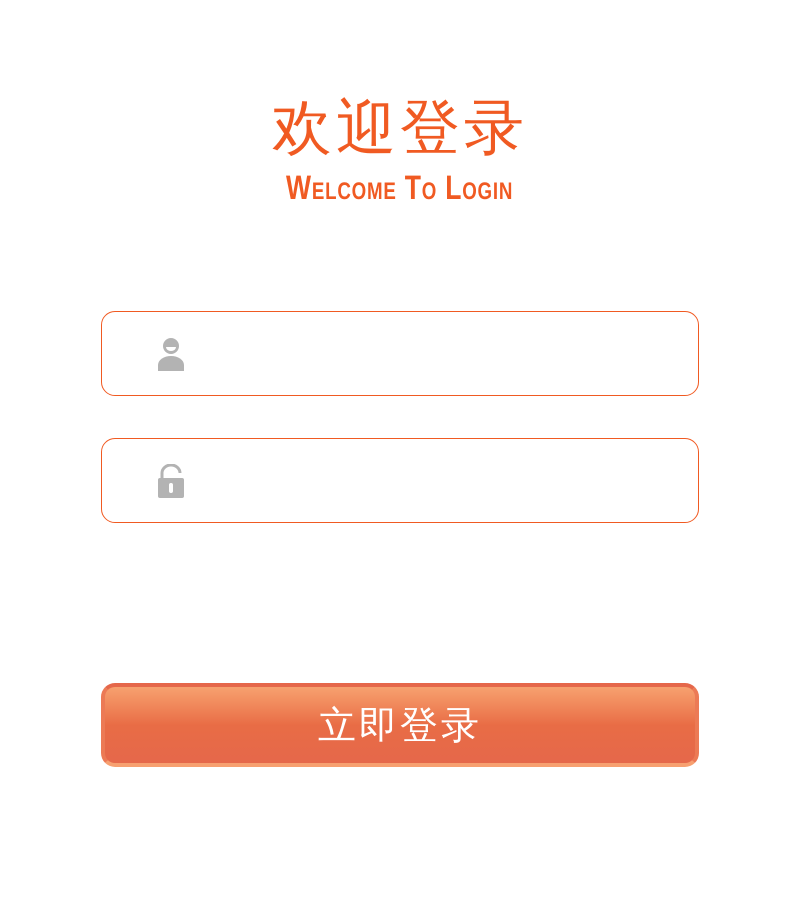 This screenshot has width=800, height=905. What do you see at coordinates (400, 480) in the screenshot?
I see `password-field` at bounding box center [400, 480].